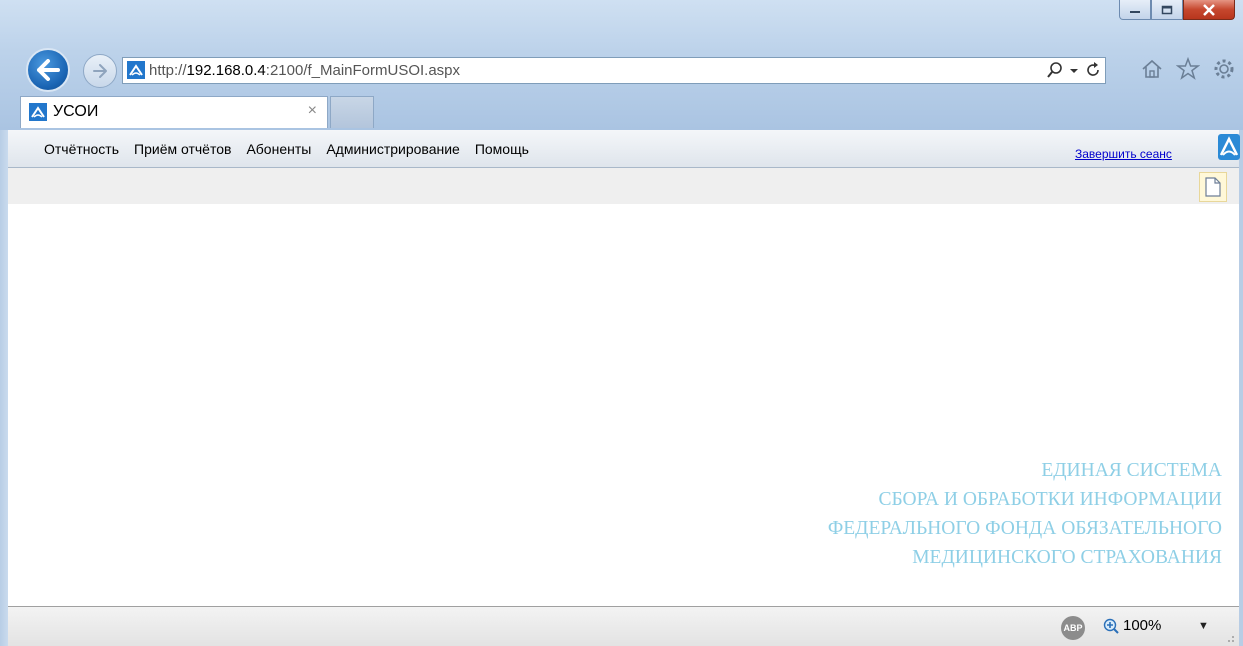 Image resolution: width=1243 pixels, height=646 pixels. Describe the element at coordinates (1203, 626) in the screenshot. I see `zoom-dropdown-icon: ▼` at that location.